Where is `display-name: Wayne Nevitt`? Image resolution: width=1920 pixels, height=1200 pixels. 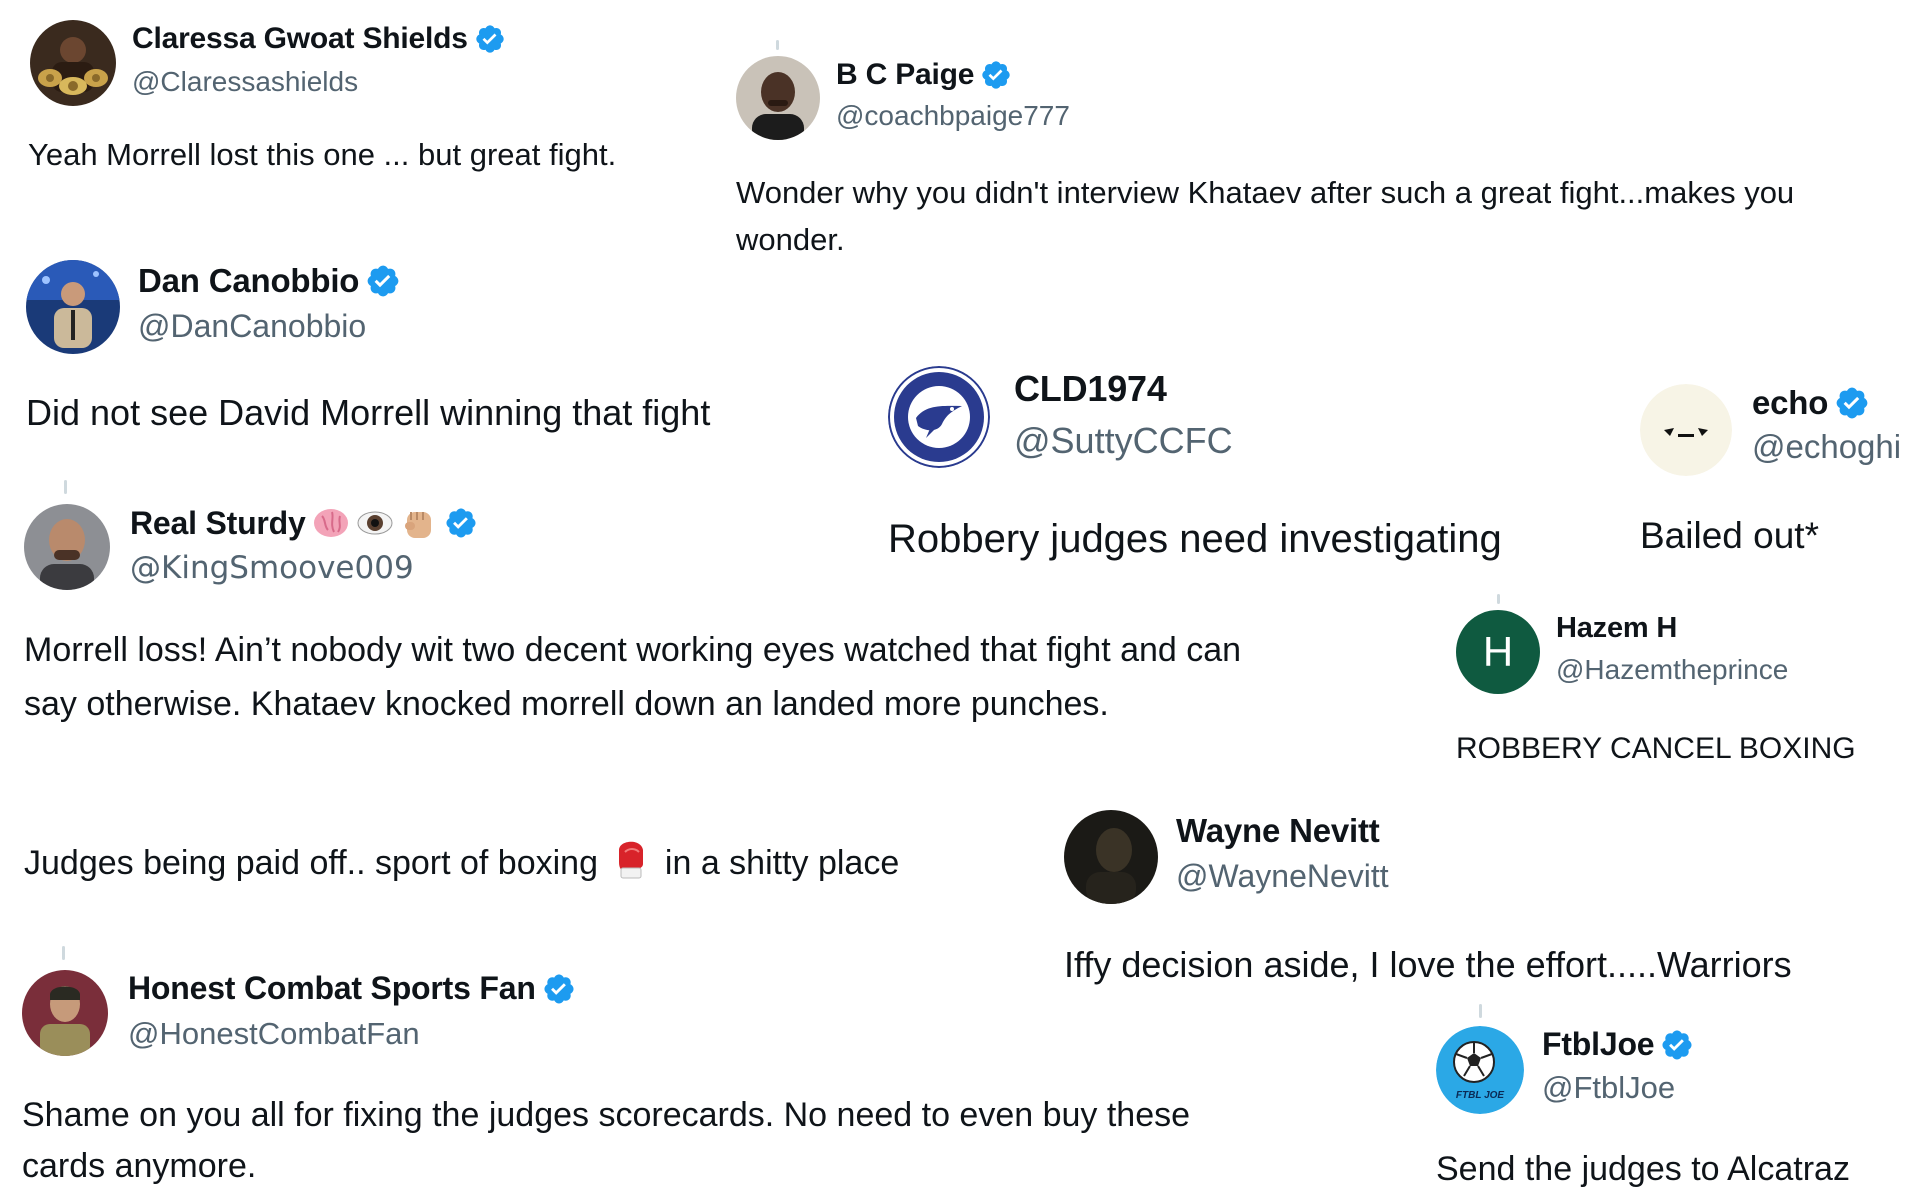
display-name: Wayne Nevitt is located at coordinates (1278, 831).